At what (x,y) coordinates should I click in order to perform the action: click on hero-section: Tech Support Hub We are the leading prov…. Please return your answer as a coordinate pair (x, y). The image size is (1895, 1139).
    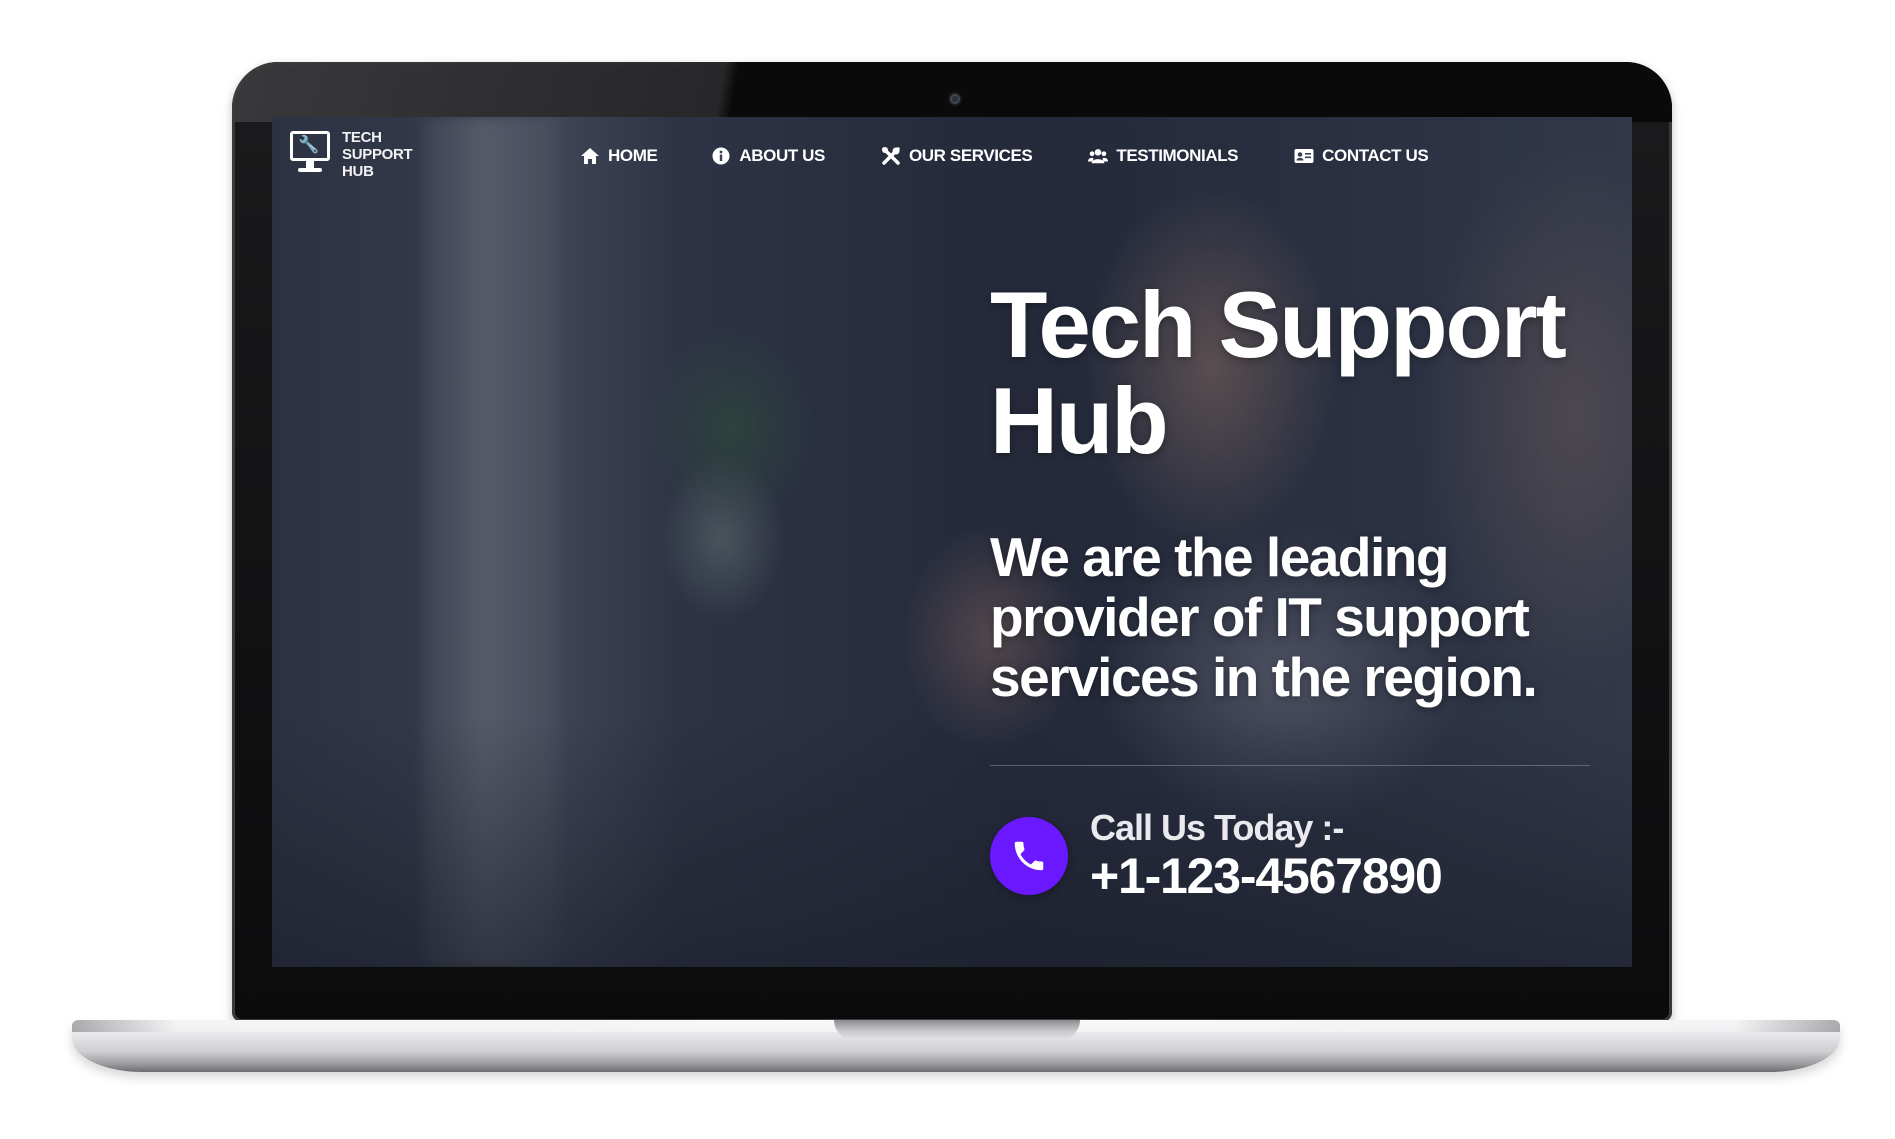
    Looking at the image, I should click on (1290, 490).